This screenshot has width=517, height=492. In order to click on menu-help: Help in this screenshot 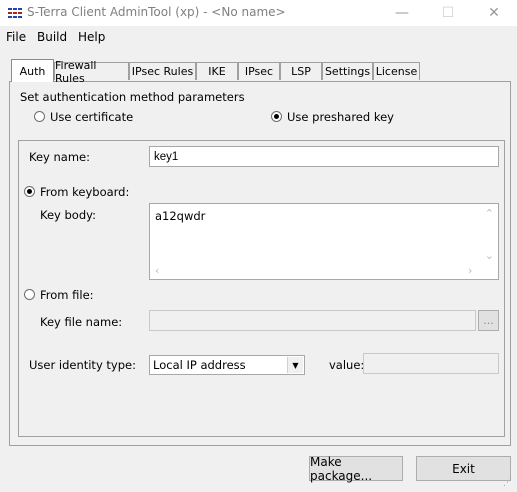, I will do `click(91, 37)`.